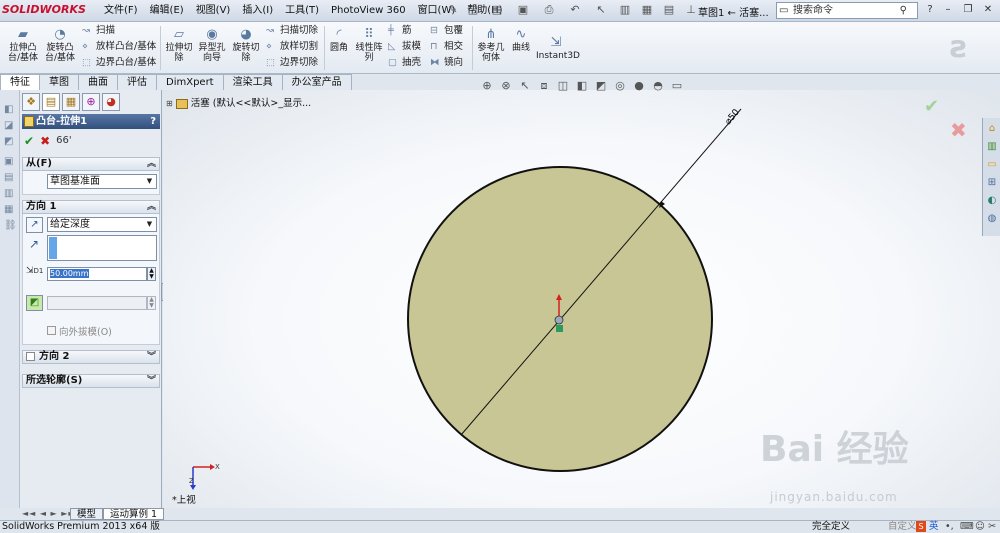  Describe the element at coordinates (921, 526) in the screenshot. I see `ime-logo-icon: S` at that location.